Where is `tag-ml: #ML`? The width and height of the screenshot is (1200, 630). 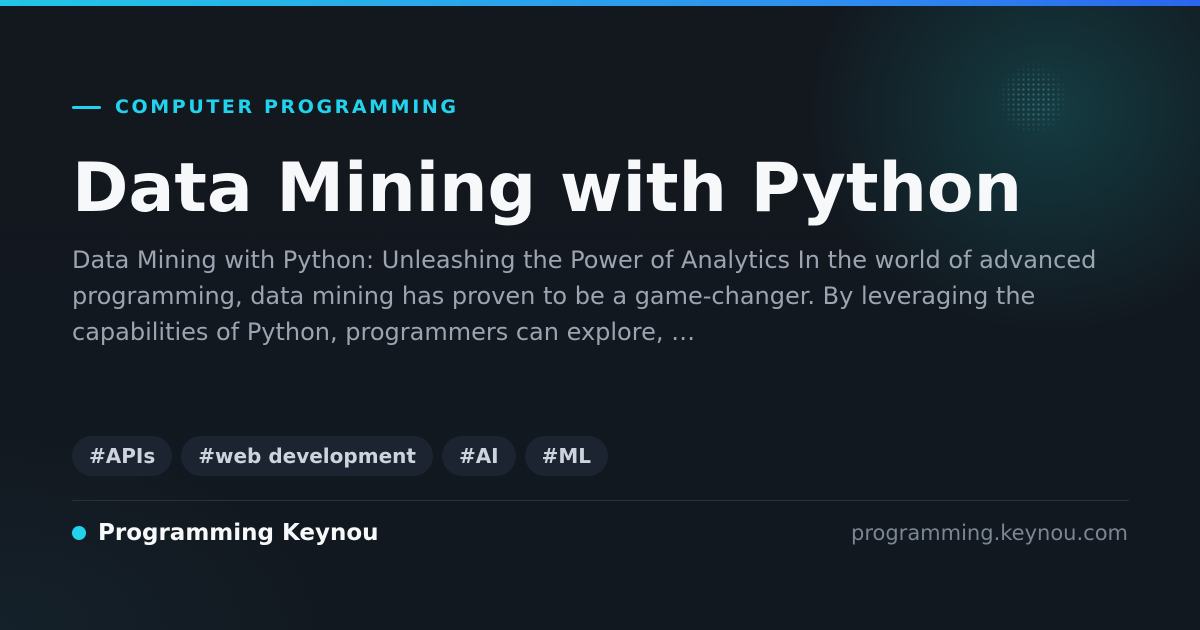 tag-ml: #ML is located at coordinates (566, 456).